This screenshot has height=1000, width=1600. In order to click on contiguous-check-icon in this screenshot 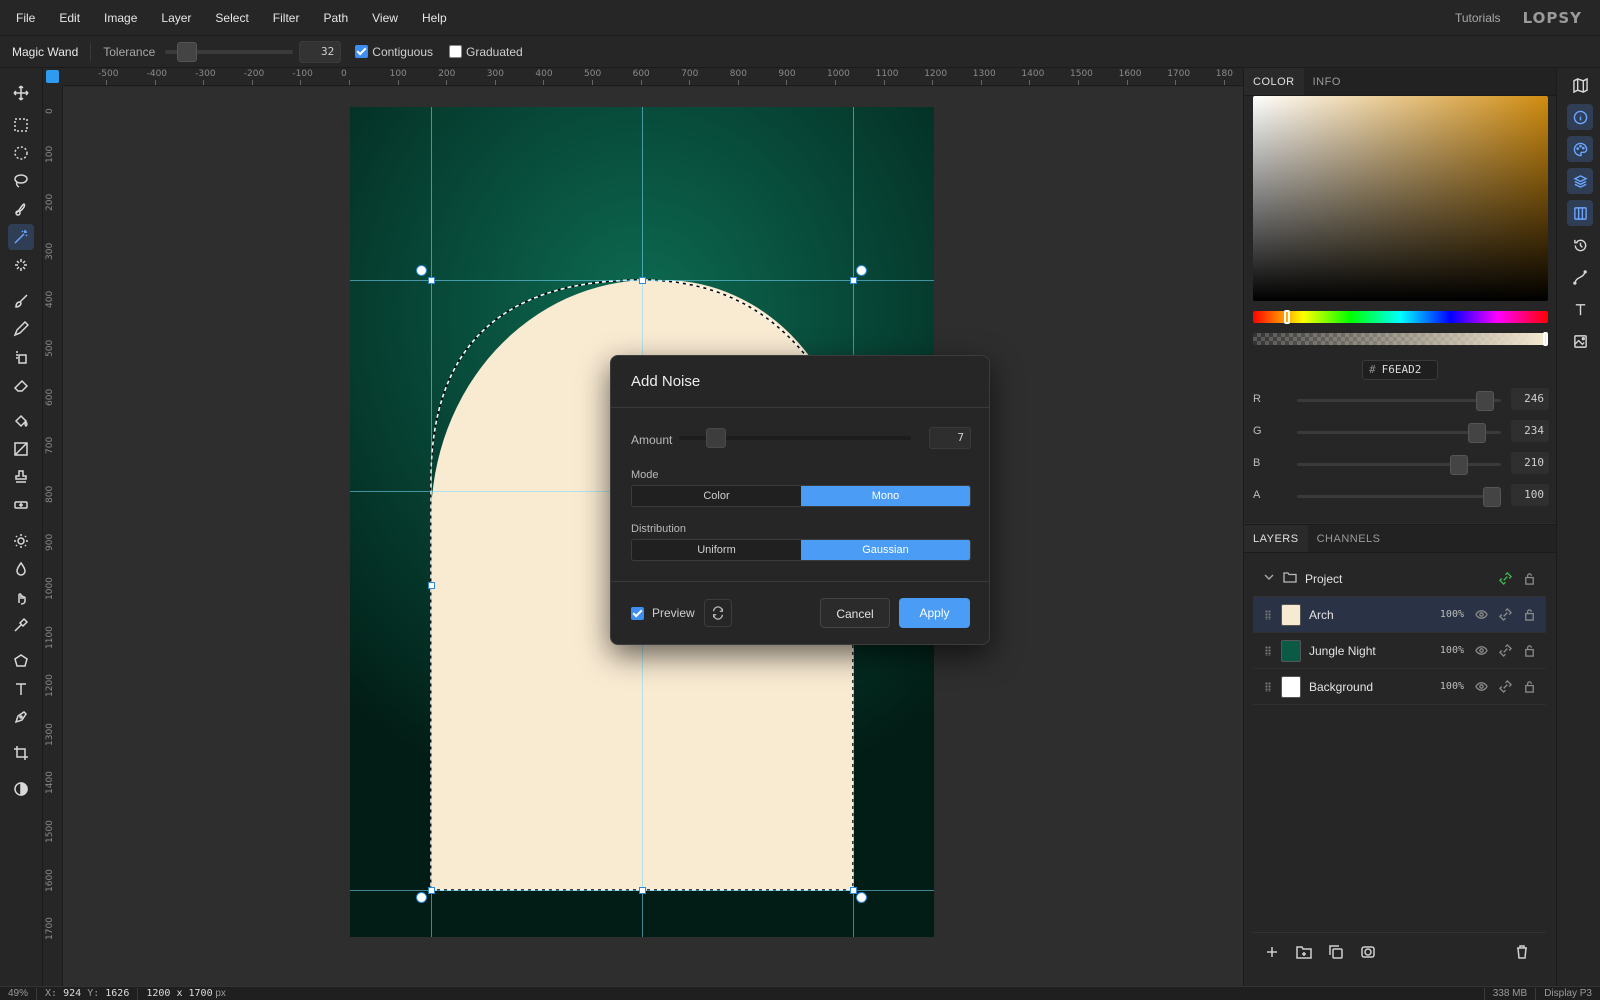, I will do `click(362, 51)`.